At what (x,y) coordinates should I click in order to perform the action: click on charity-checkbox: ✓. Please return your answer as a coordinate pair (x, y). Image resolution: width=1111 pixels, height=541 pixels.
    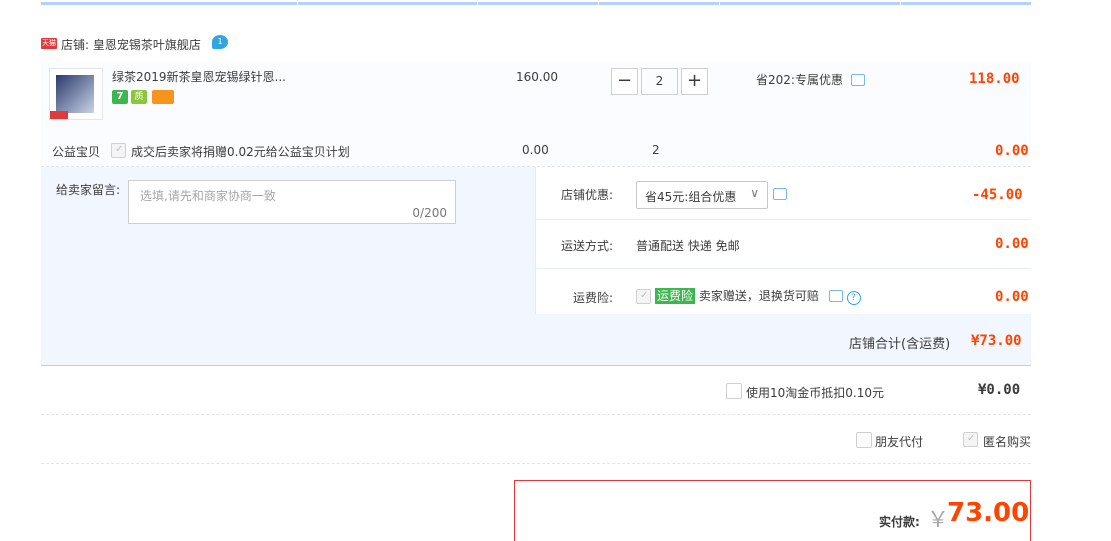
    Looking at the image, I should click on (118, 150).